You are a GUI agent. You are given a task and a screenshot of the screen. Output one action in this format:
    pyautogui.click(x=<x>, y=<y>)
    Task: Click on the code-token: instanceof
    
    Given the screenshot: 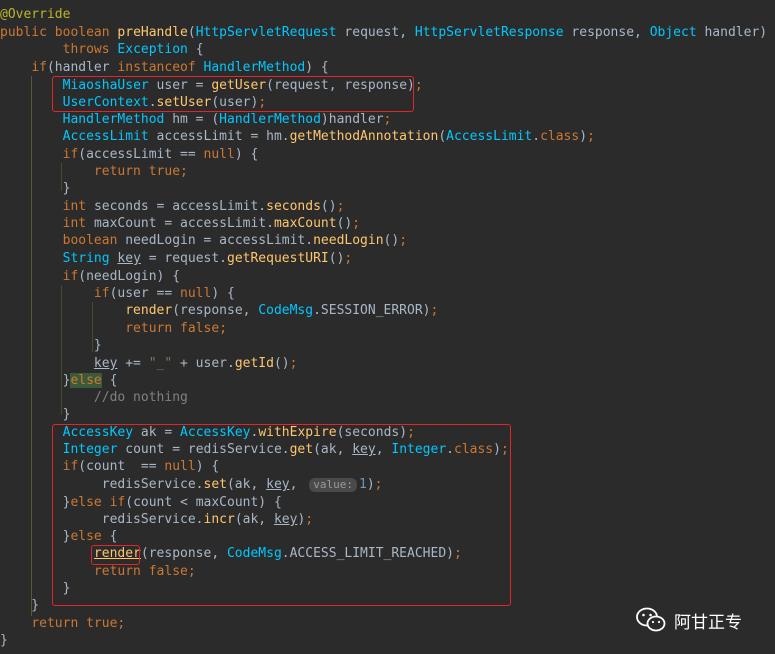 What is the action you would take?
    pyautogui.click(x=160, y=67)
    